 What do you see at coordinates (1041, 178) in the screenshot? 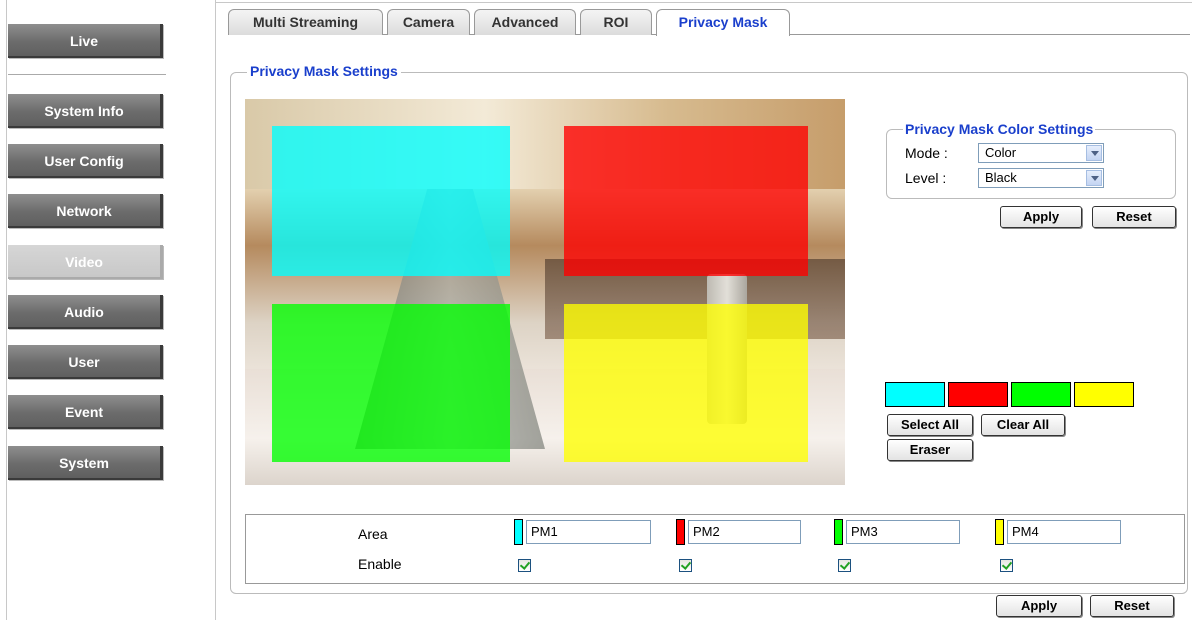
I see `level-select: Black` at bounding box center [1041, 178].